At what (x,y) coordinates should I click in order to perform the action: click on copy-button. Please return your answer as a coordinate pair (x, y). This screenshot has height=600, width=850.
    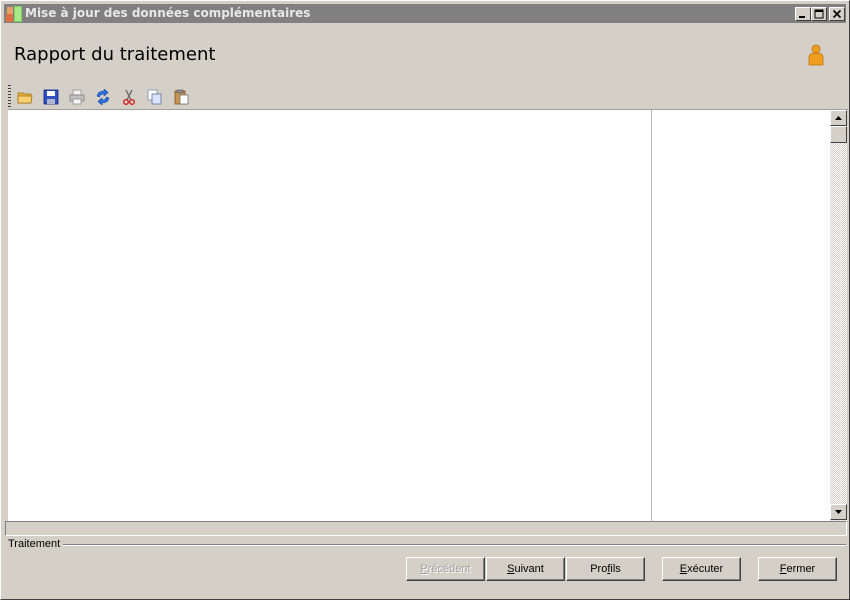
    Looking at the image, I should click on (155, 97).